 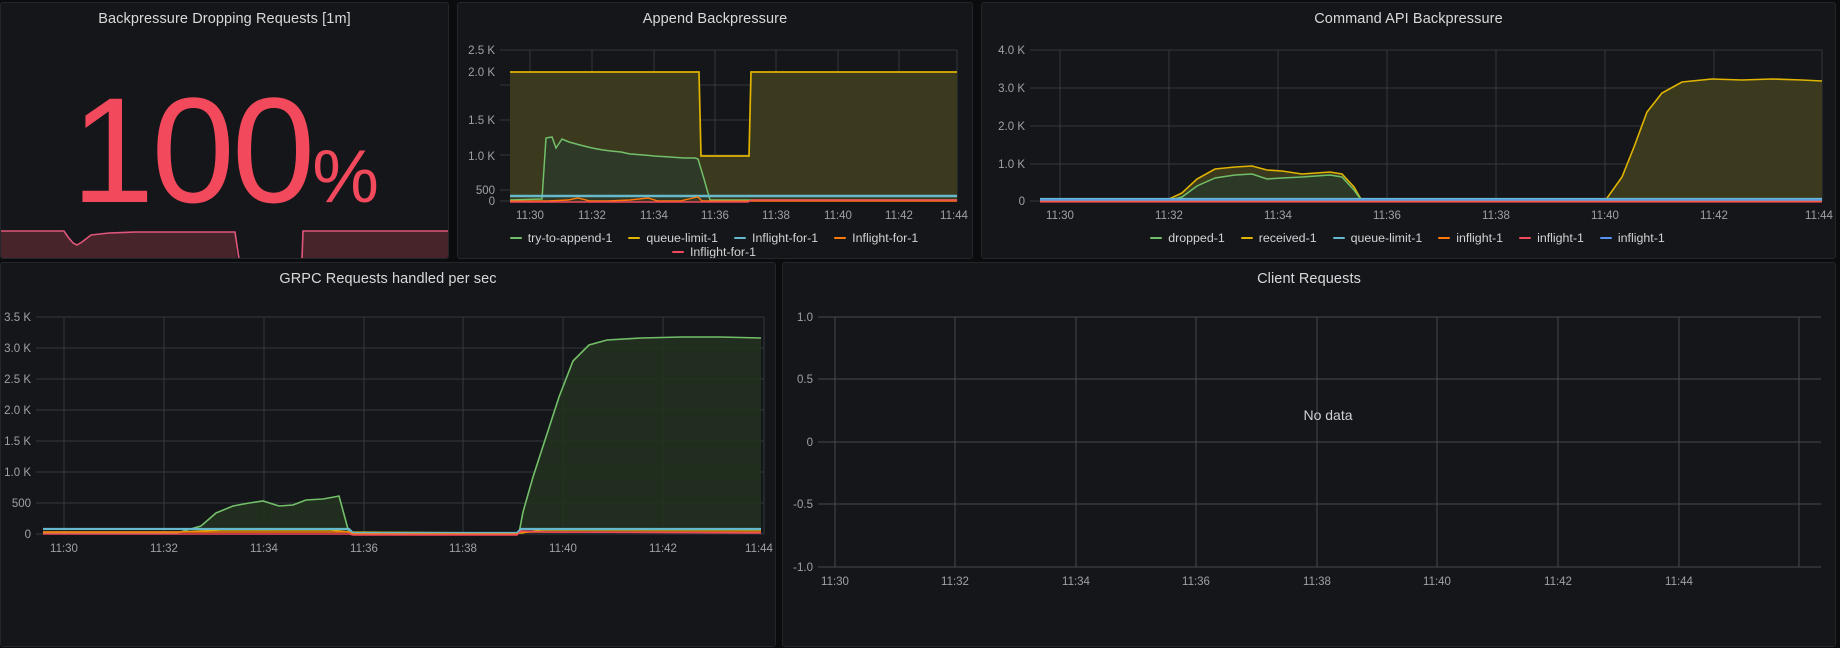 I want to click on legend-label: try-to-append-1, so click(x=570, y=238).